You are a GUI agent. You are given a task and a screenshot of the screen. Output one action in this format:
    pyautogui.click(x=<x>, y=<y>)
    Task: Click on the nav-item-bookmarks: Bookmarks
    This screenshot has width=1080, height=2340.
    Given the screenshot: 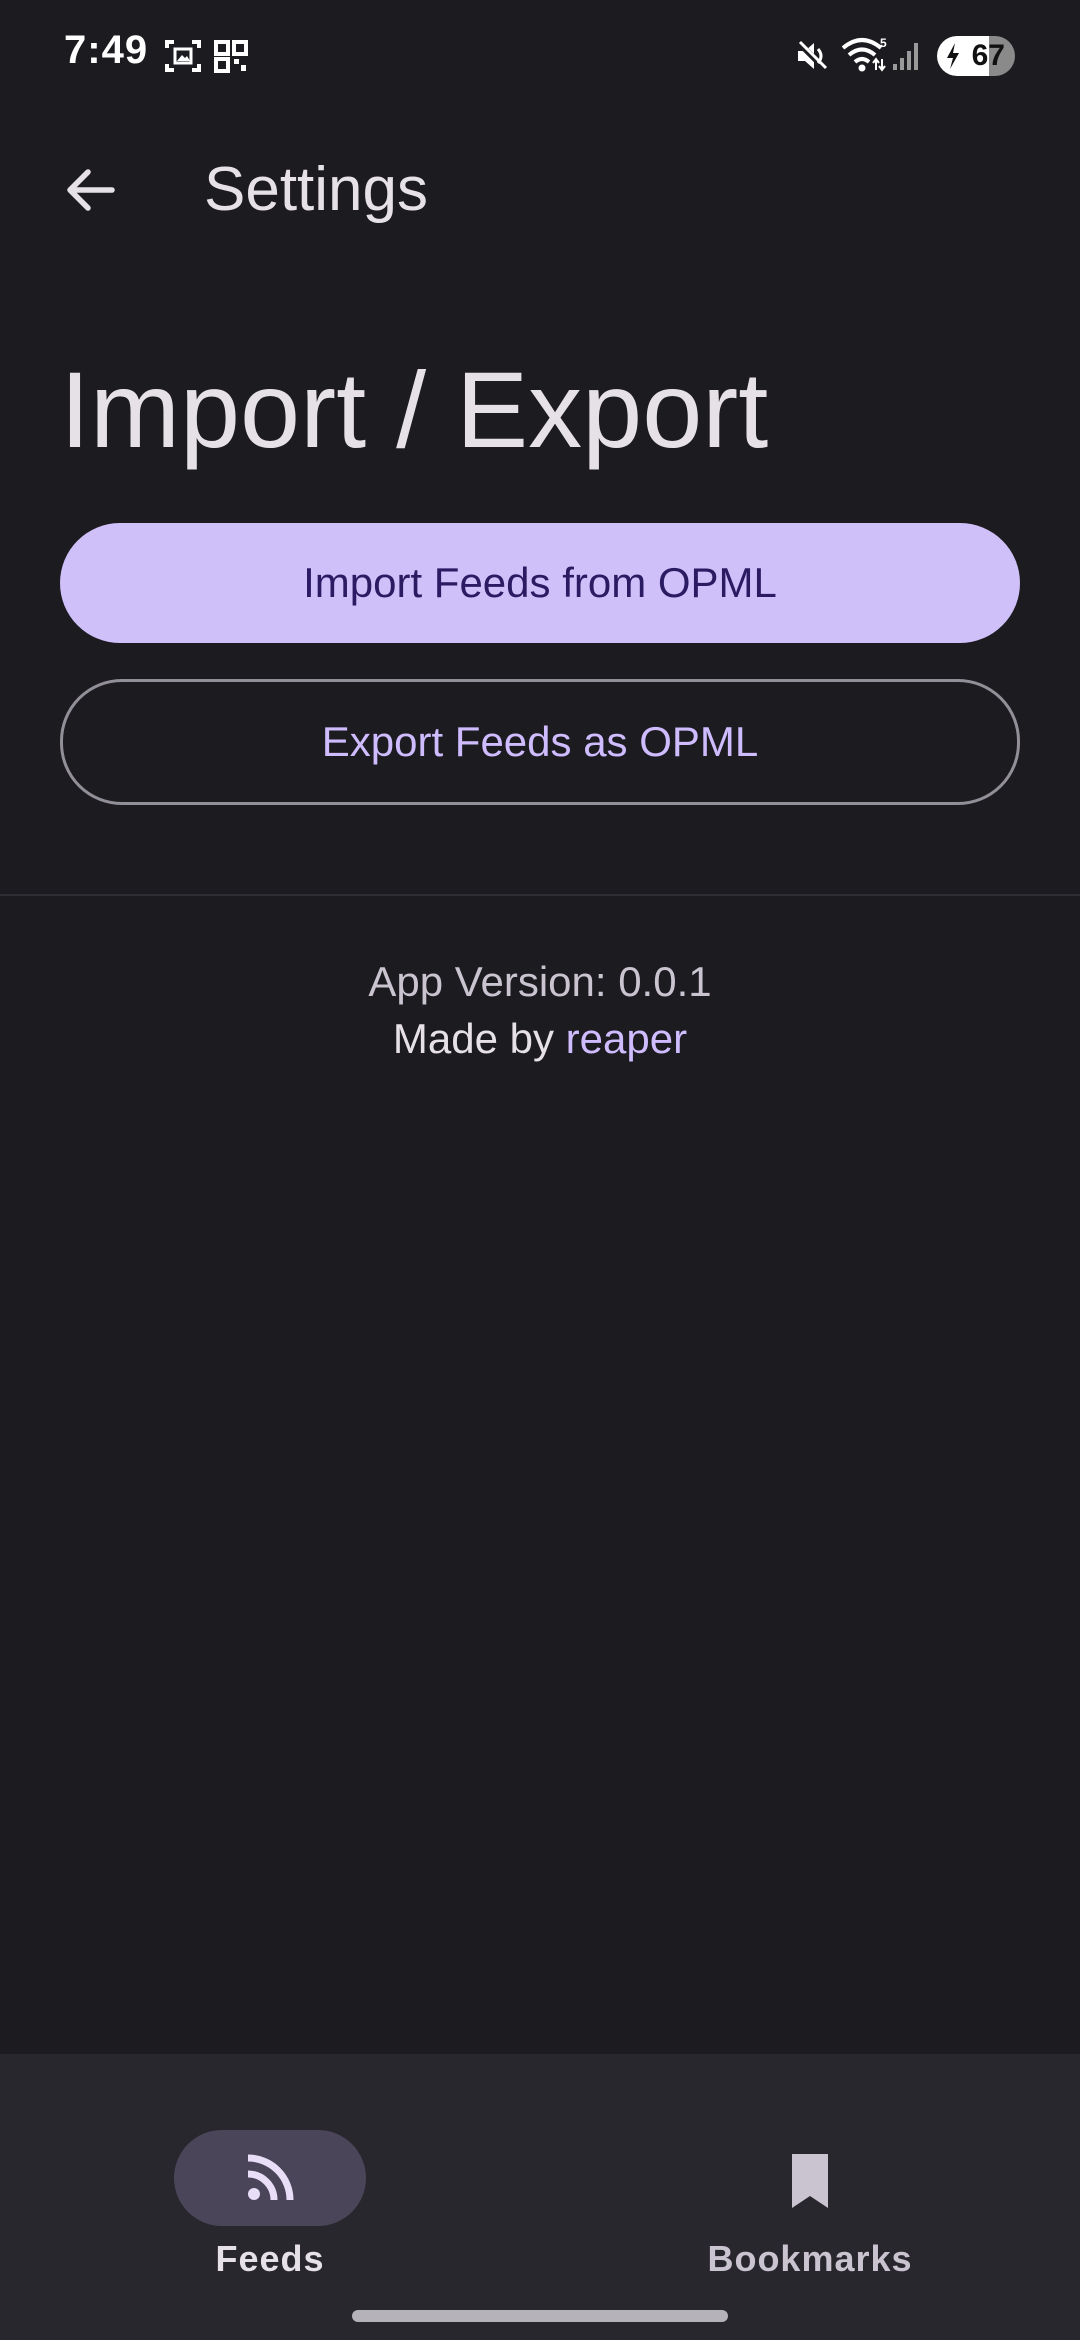 What is the action you would take?
    pyautogui.click(x=810, y=2192)
    